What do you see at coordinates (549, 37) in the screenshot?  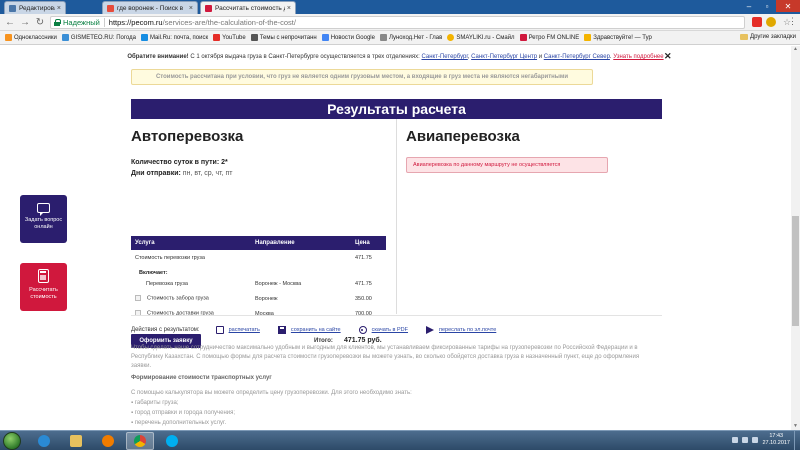 I see `bookmark-item: Ретро FM ONLINE` at bounding box center [549, 37].